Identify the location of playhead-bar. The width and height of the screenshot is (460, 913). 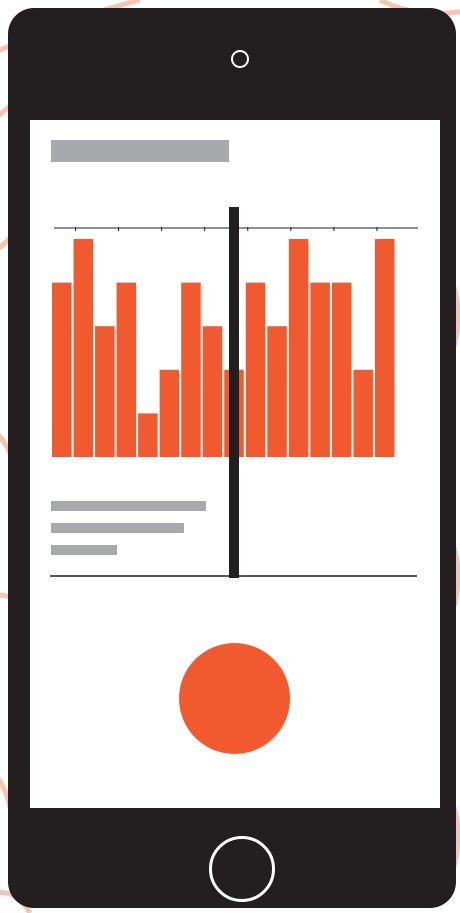
(234, 392).